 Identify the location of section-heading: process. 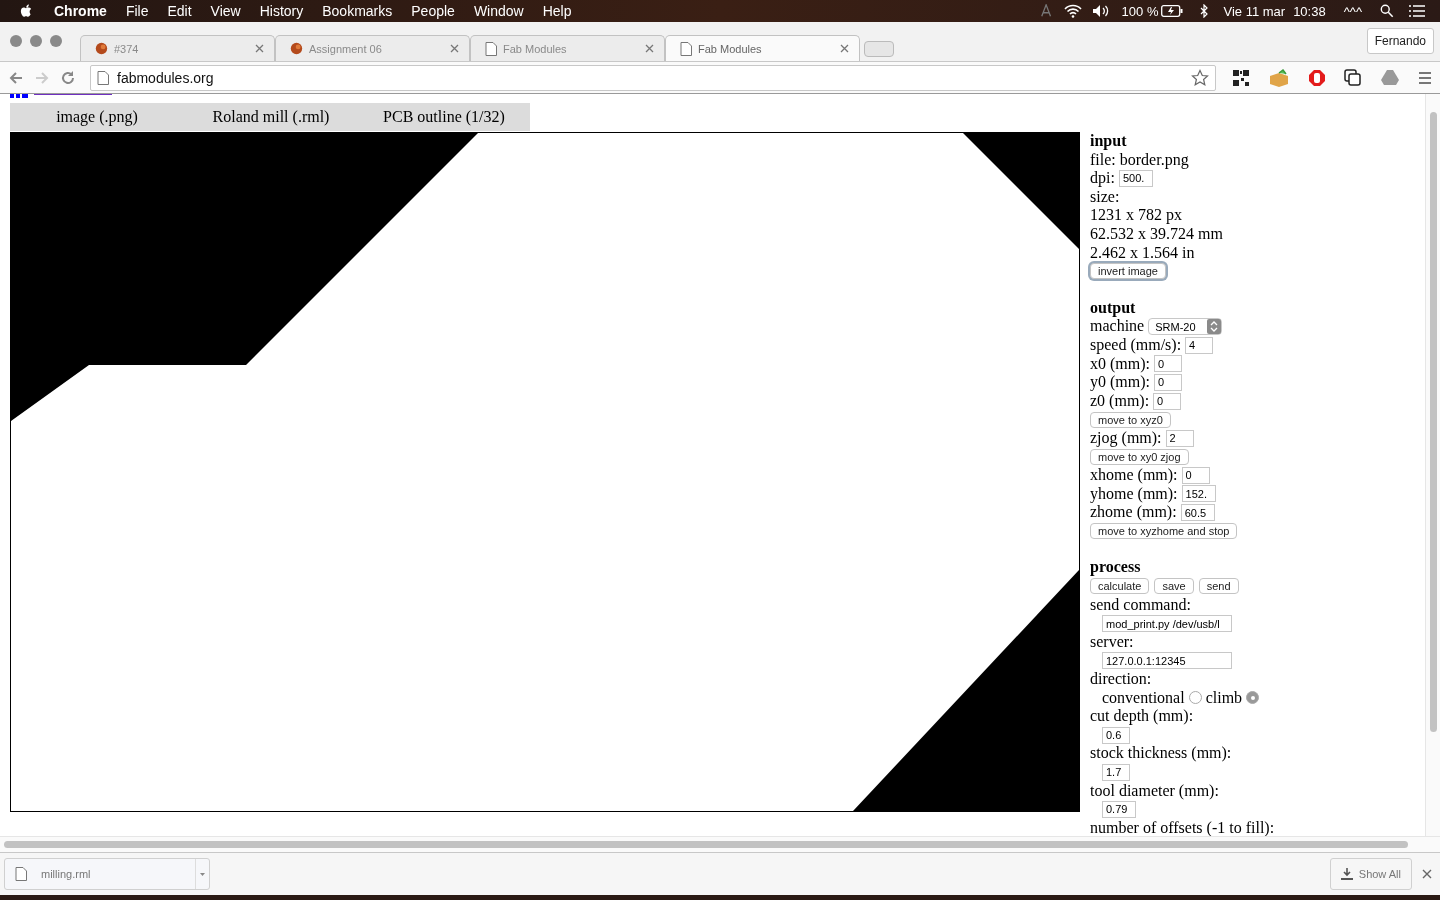
(1116, 568).